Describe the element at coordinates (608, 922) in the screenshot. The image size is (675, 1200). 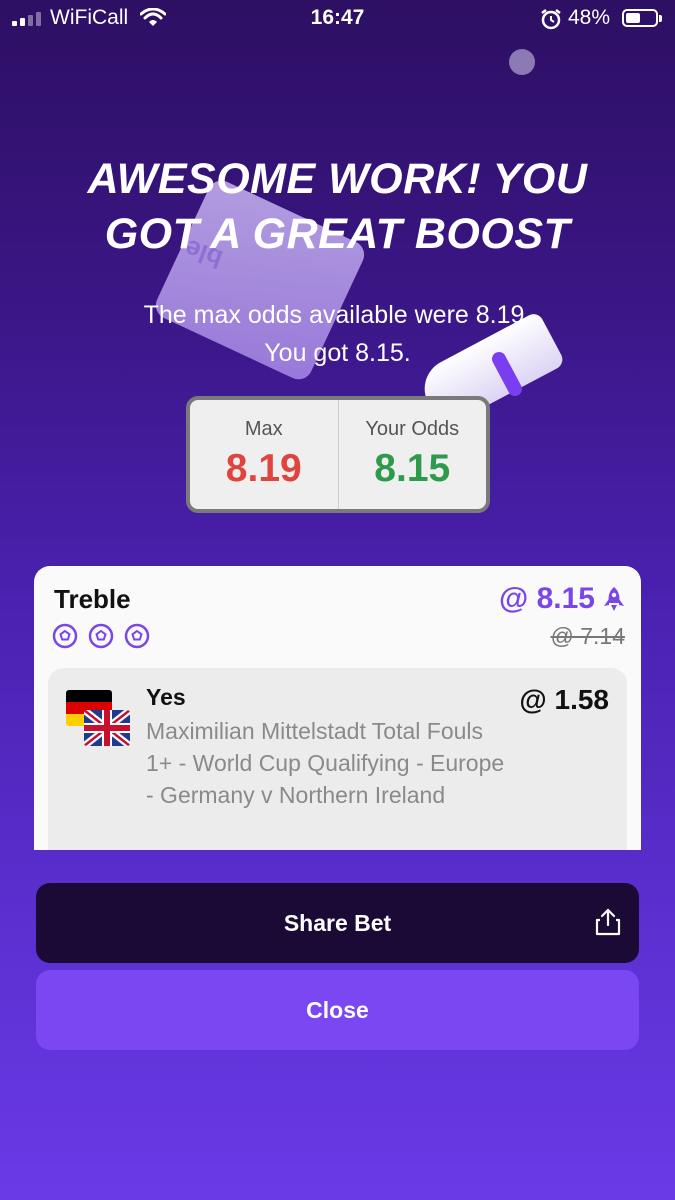
I see `share-icon` at that location.